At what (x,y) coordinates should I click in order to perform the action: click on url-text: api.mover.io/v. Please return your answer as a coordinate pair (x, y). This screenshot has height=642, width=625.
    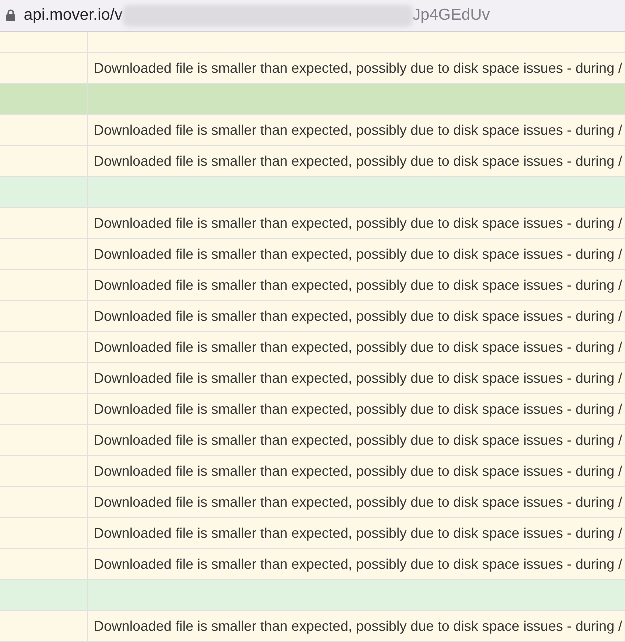
    Looking at the image, I should click on (73, 15).